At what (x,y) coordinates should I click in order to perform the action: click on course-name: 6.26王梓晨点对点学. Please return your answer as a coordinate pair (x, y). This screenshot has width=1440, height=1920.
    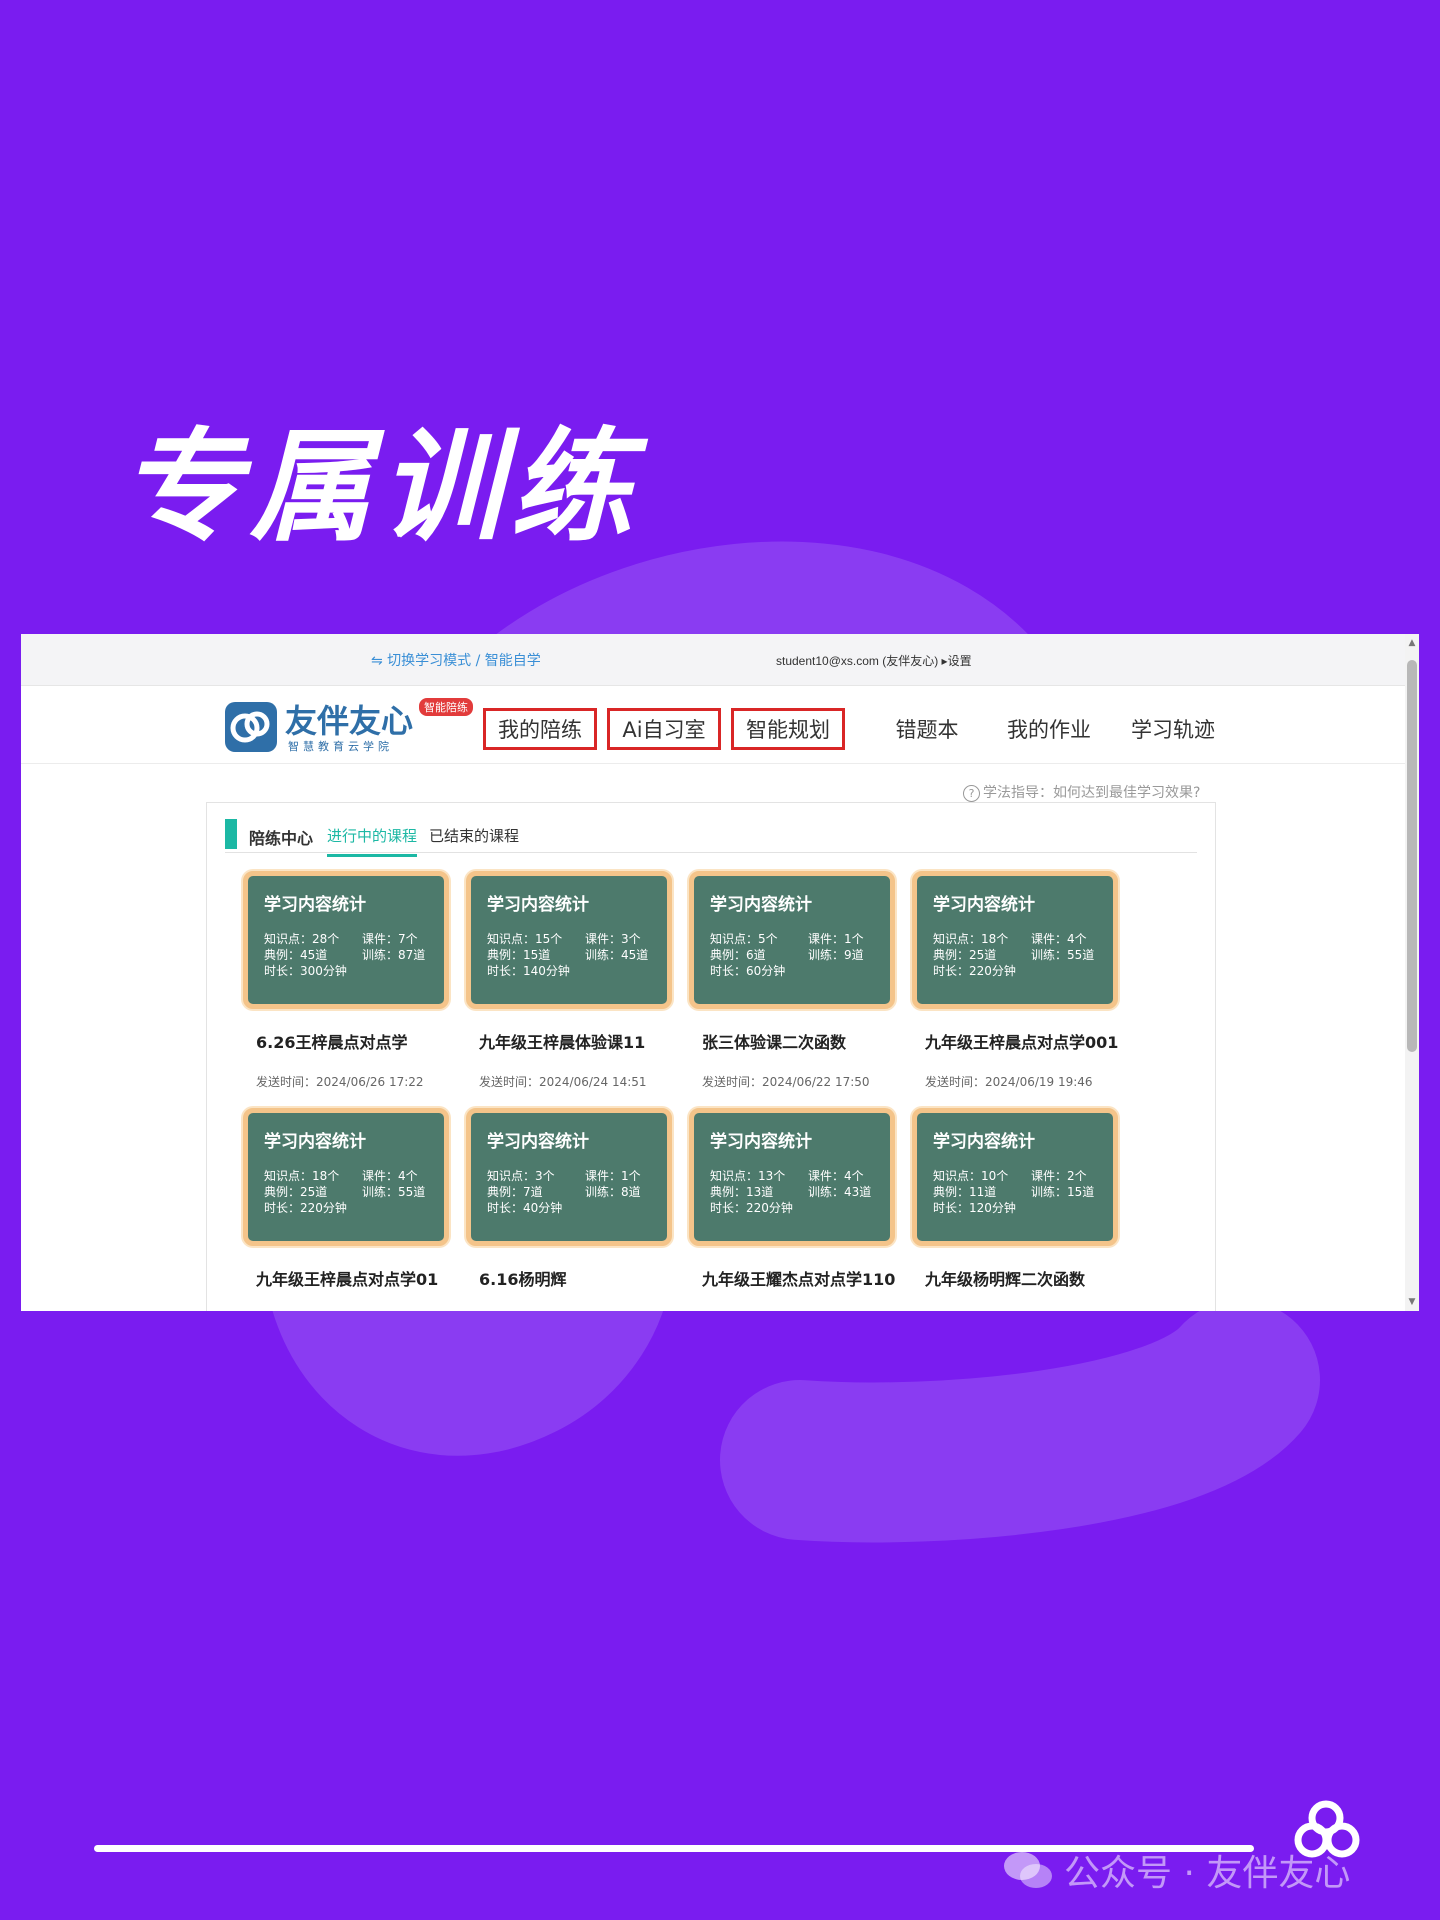
    Looking at the image, I should click on (331, 1041).